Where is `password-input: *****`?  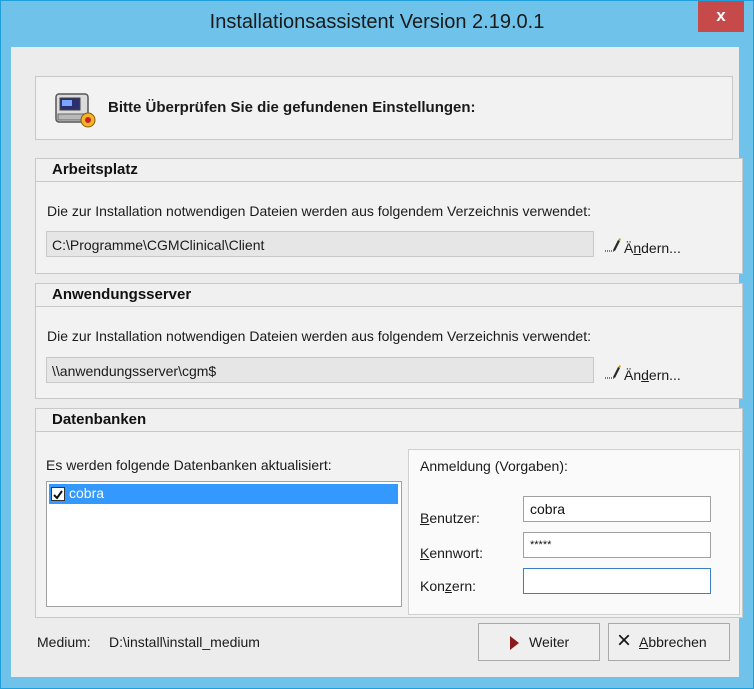 password-input: ***** is located at coordinates (617, 545).